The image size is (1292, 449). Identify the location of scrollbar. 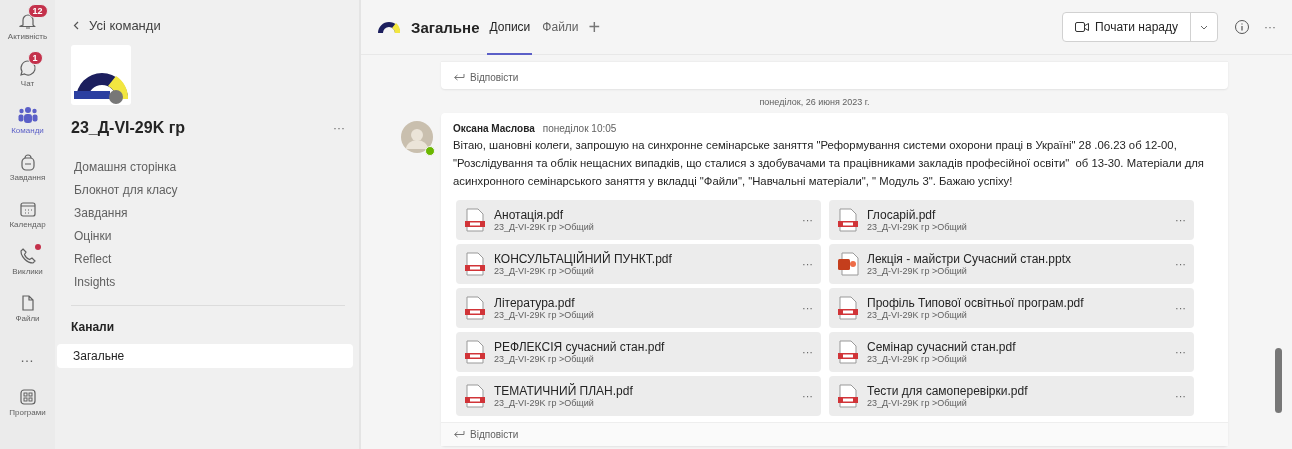
(1278, 380).